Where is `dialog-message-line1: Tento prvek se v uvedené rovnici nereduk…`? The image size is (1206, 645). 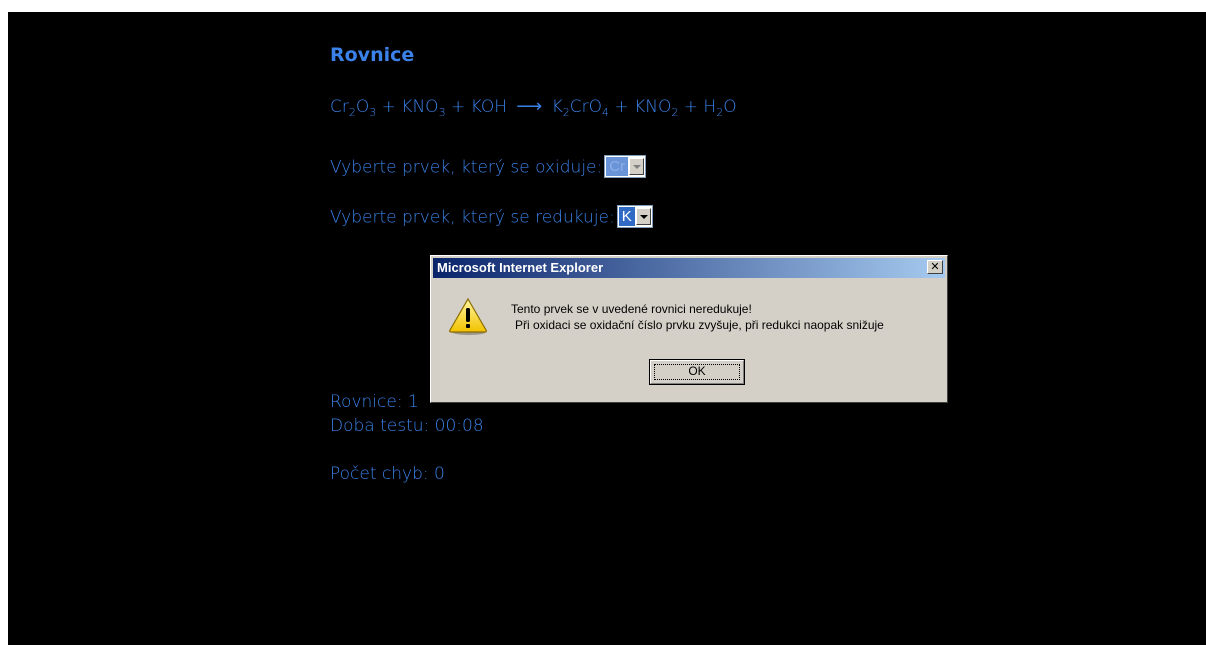
dialog-message-line1: Tento prvek se v uvedené rovnici nereduk… is located at coordinates (631, 309).